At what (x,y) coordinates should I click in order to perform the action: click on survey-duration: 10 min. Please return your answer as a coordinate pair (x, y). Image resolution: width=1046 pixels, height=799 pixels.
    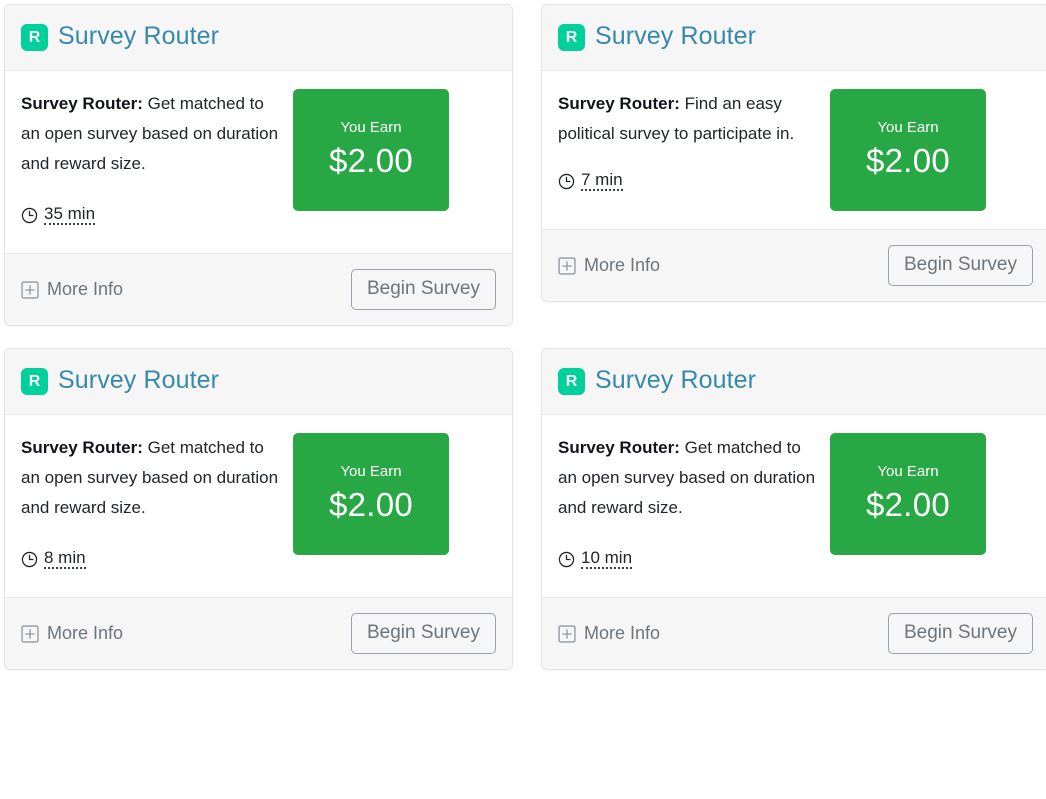
    Looking at the image, I should click on (689, 559).